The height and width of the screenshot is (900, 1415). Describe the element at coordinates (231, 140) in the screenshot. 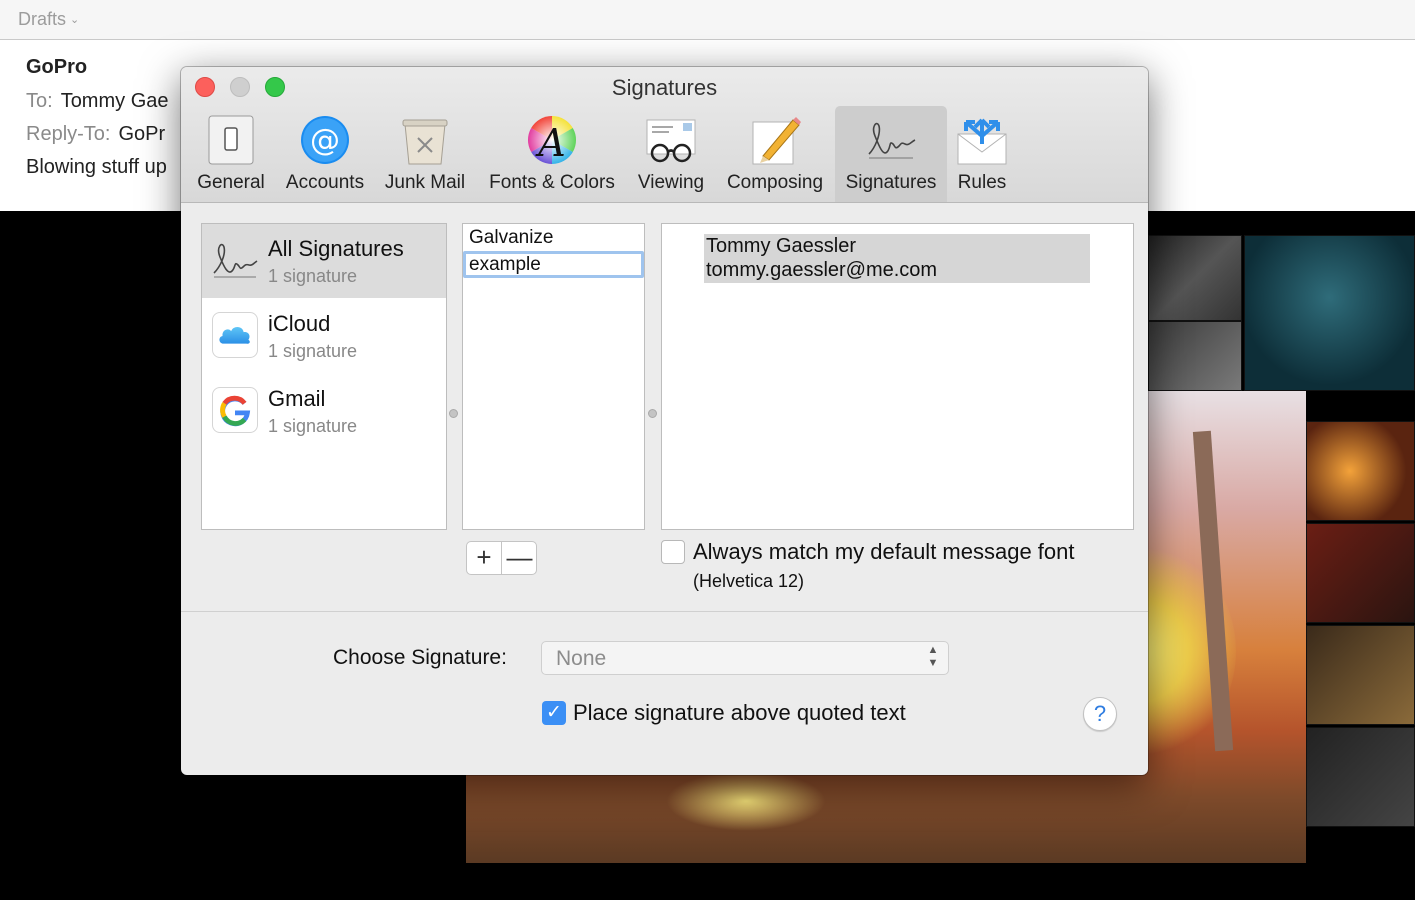

I see `switch-icon` at that location.